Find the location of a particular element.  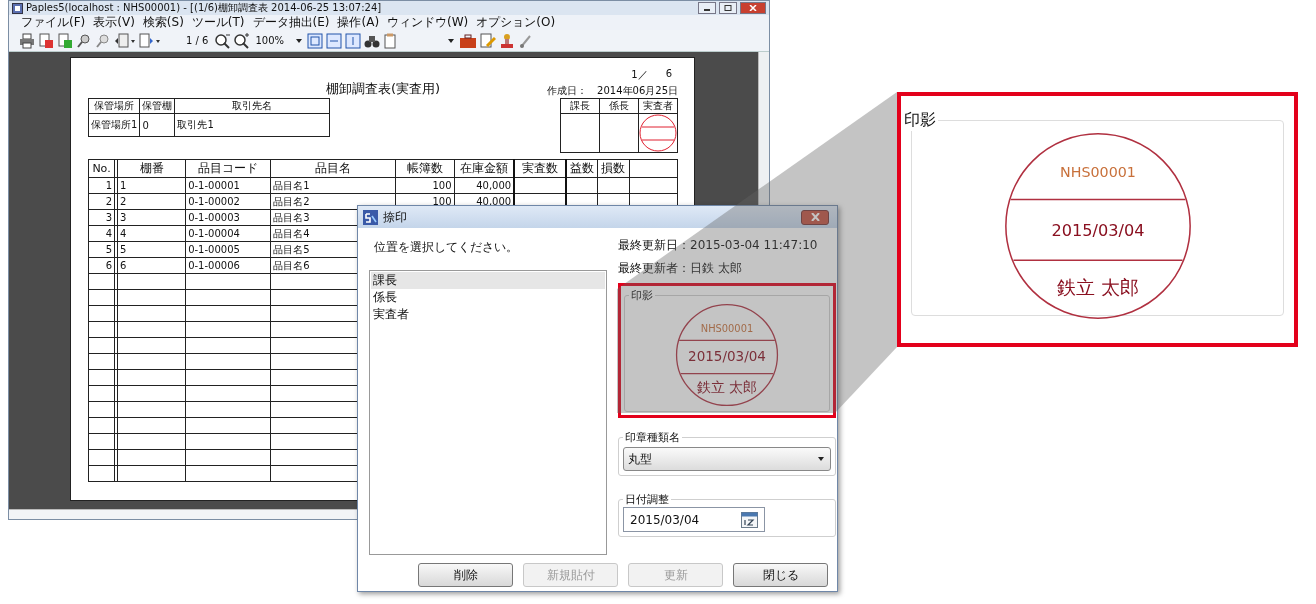

last-updater-text: 最終更新者：日鉄 太郎 is located at coordinates (680, 268).